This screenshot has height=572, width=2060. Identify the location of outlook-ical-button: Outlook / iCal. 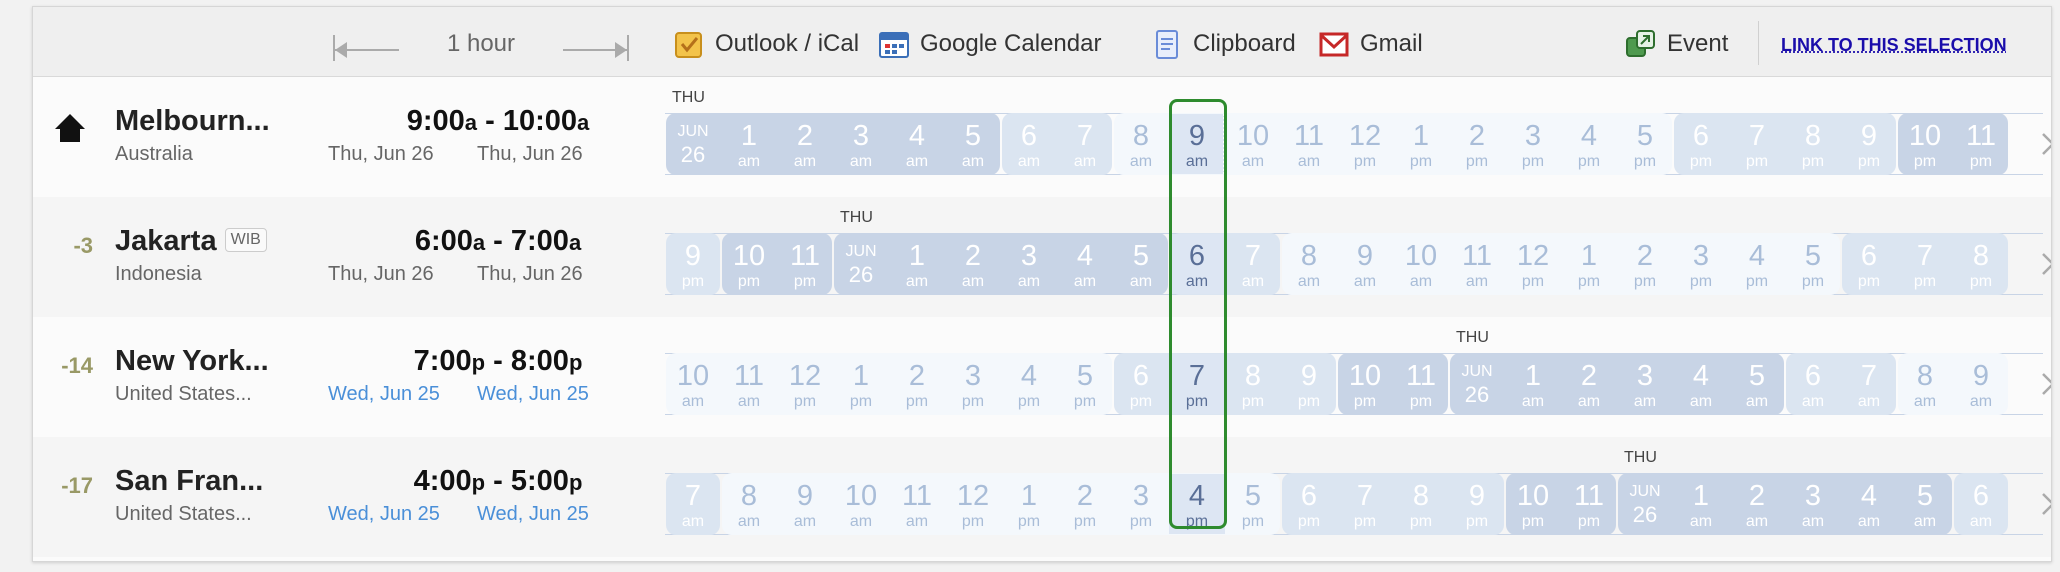
(766, 44).